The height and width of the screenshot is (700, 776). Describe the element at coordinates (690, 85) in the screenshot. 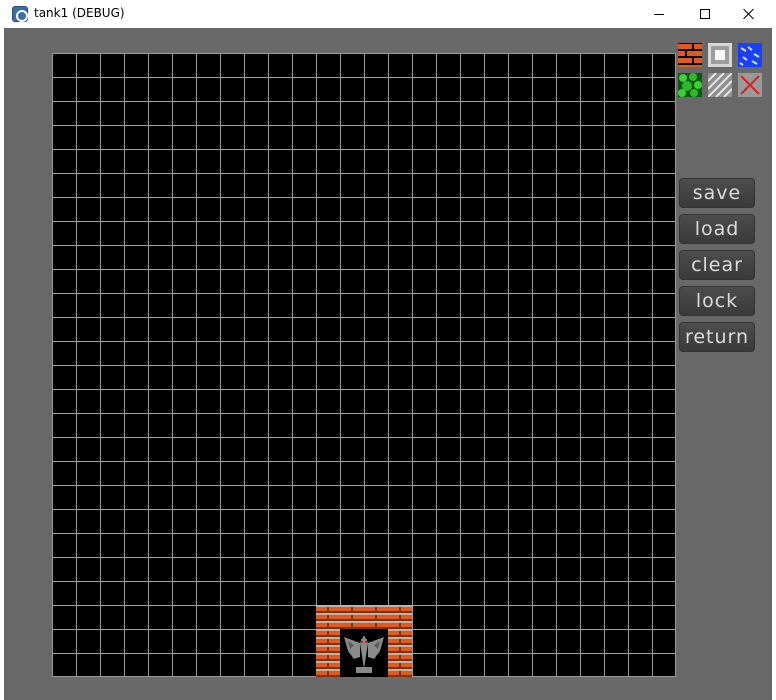

I see `forest-icon` at that location.